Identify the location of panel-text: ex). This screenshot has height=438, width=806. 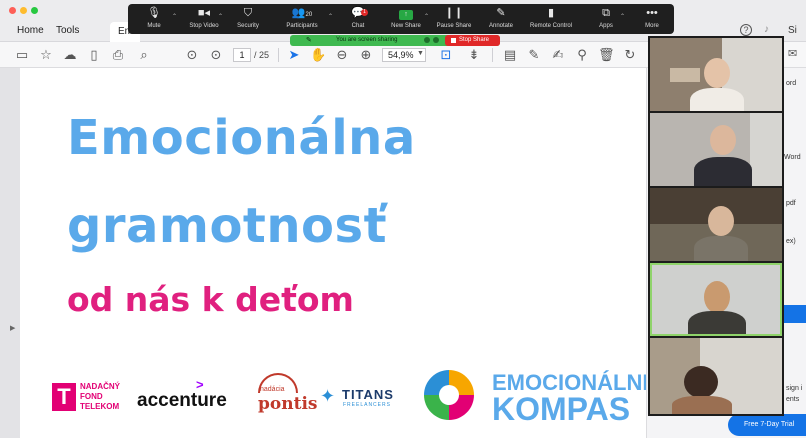
(791, 241).